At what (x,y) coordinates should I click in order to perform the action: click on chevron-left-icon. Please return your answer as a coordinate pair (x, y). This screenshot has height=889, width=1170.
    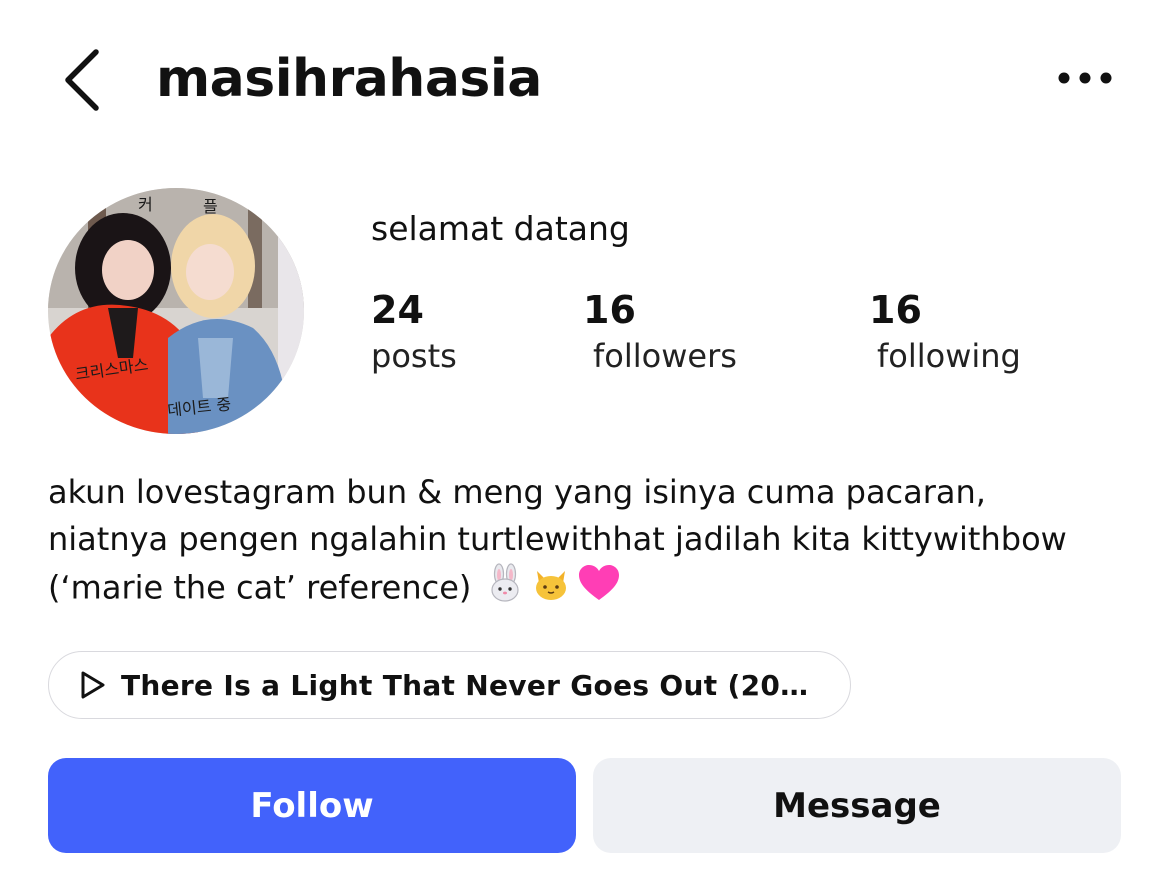
    Looking at the image, I should click on (82, 80).